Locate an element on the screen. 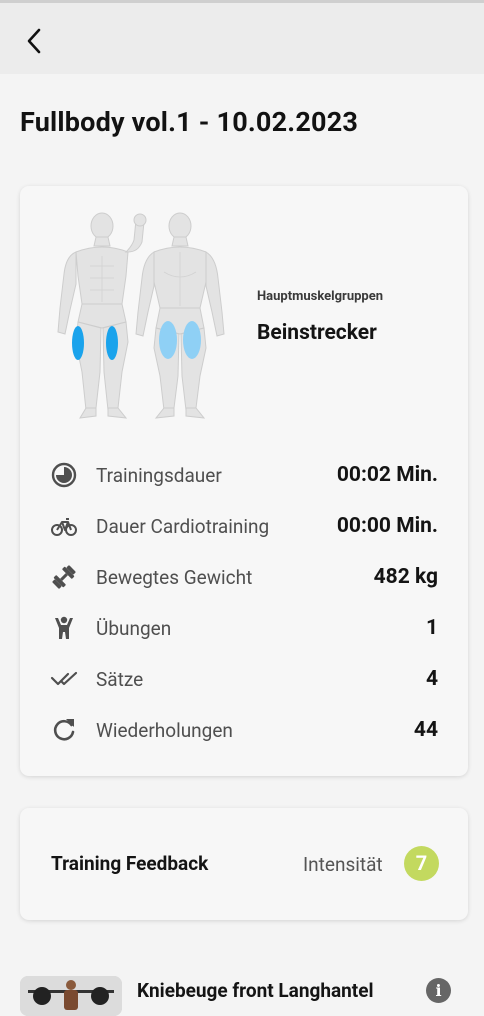 The image size is (484, 1016). clock-half-icon is located at coordinates (64, 475).